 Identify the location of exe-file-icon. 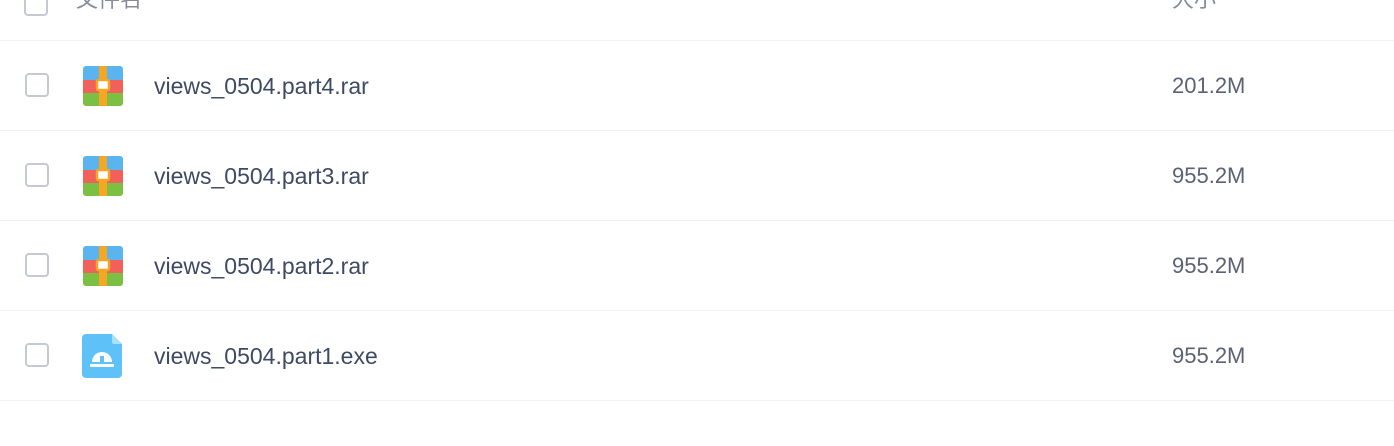
(102, 356).